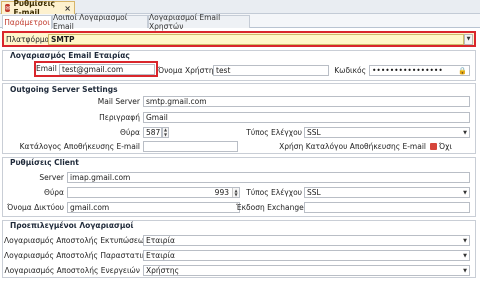  What do you see at coordinates (163, 270) in the screenshot?
I see `actions-sending-account-value: Χρήστης` at bounding box center [163, 270].